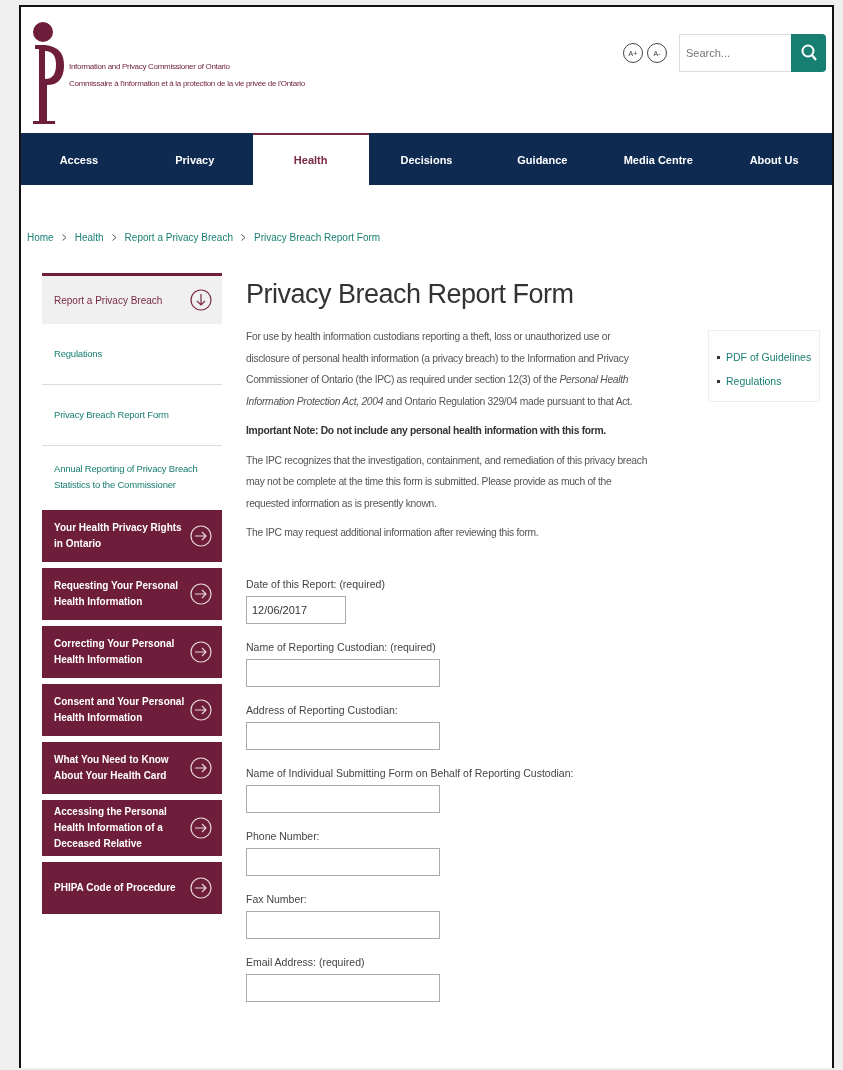 The width and height of the screenshot is (843, 1070). I want to click on topic-button: Requesting Your Personal Health Information, so click(132, 594).